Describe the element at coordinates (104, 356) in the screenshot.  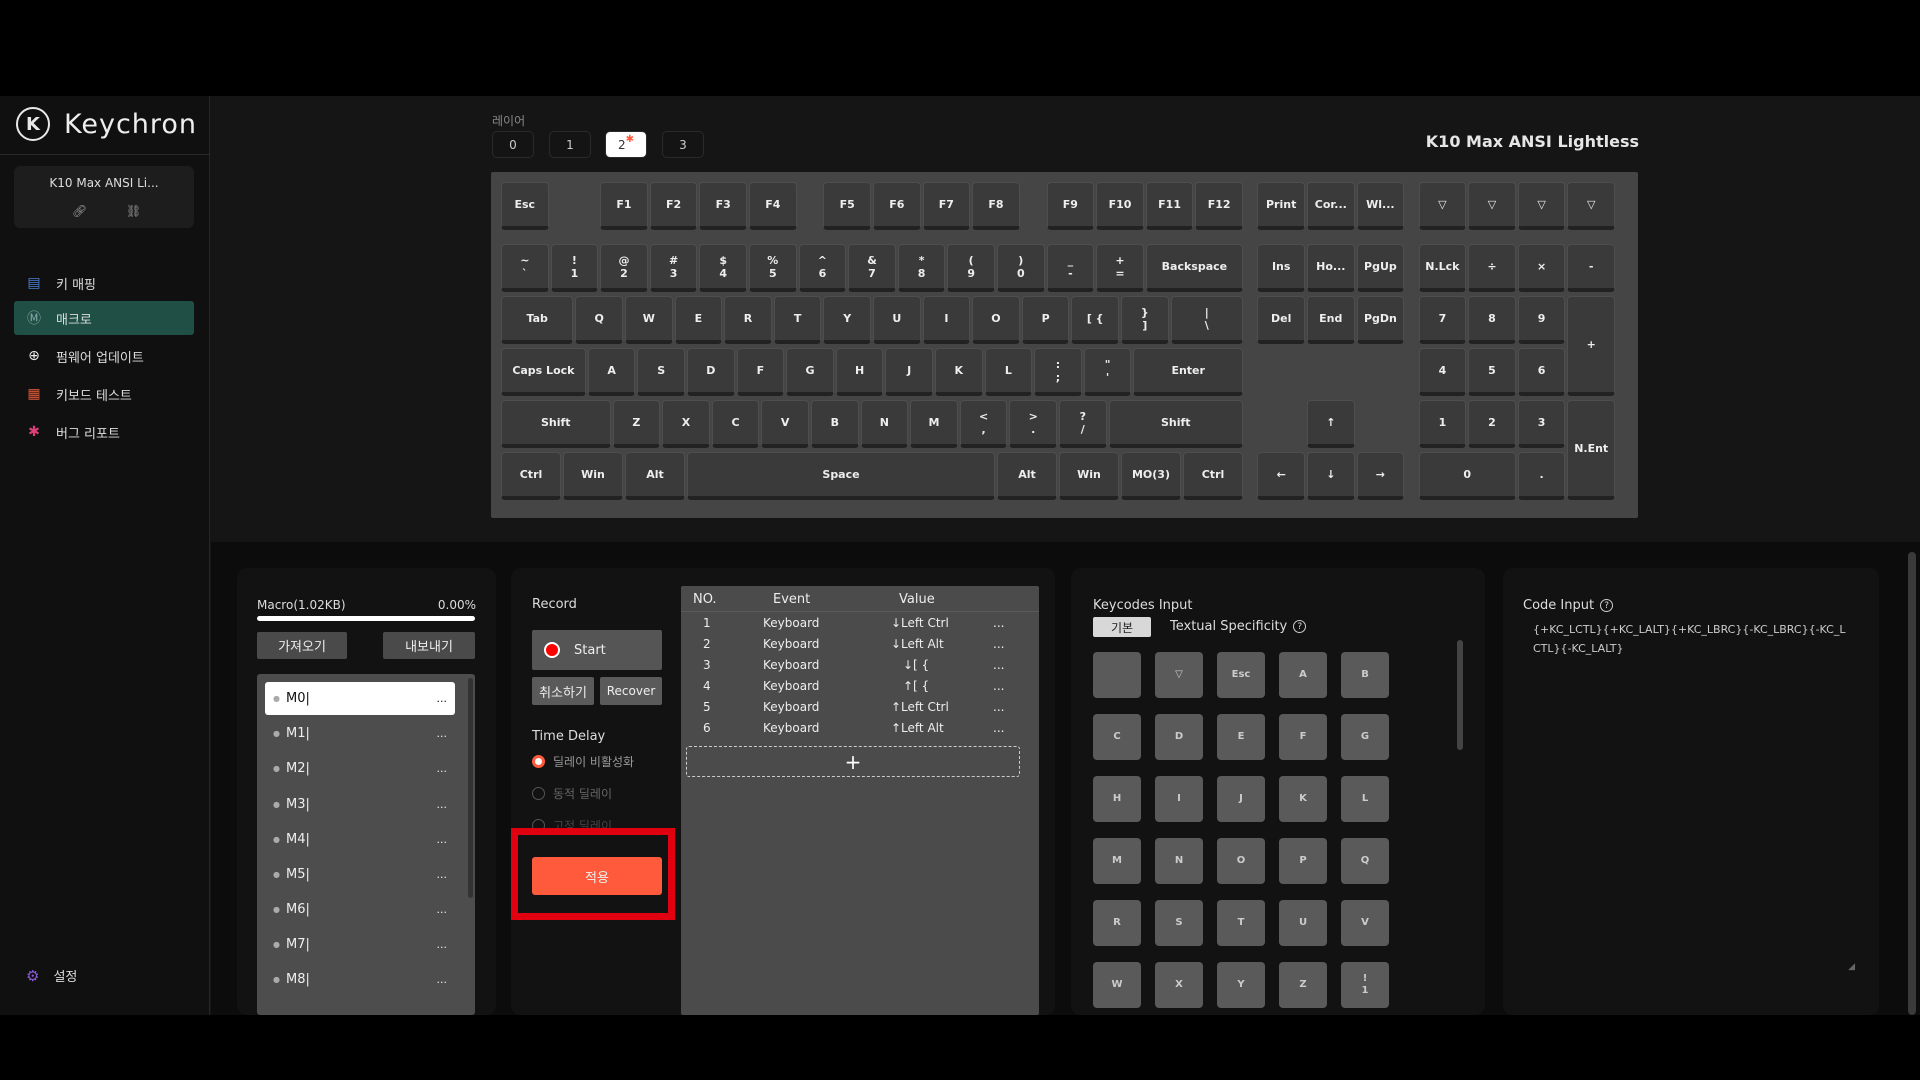
I see `nav-item-firmware: ⊕ 펌웨어 업데이트` at that location.